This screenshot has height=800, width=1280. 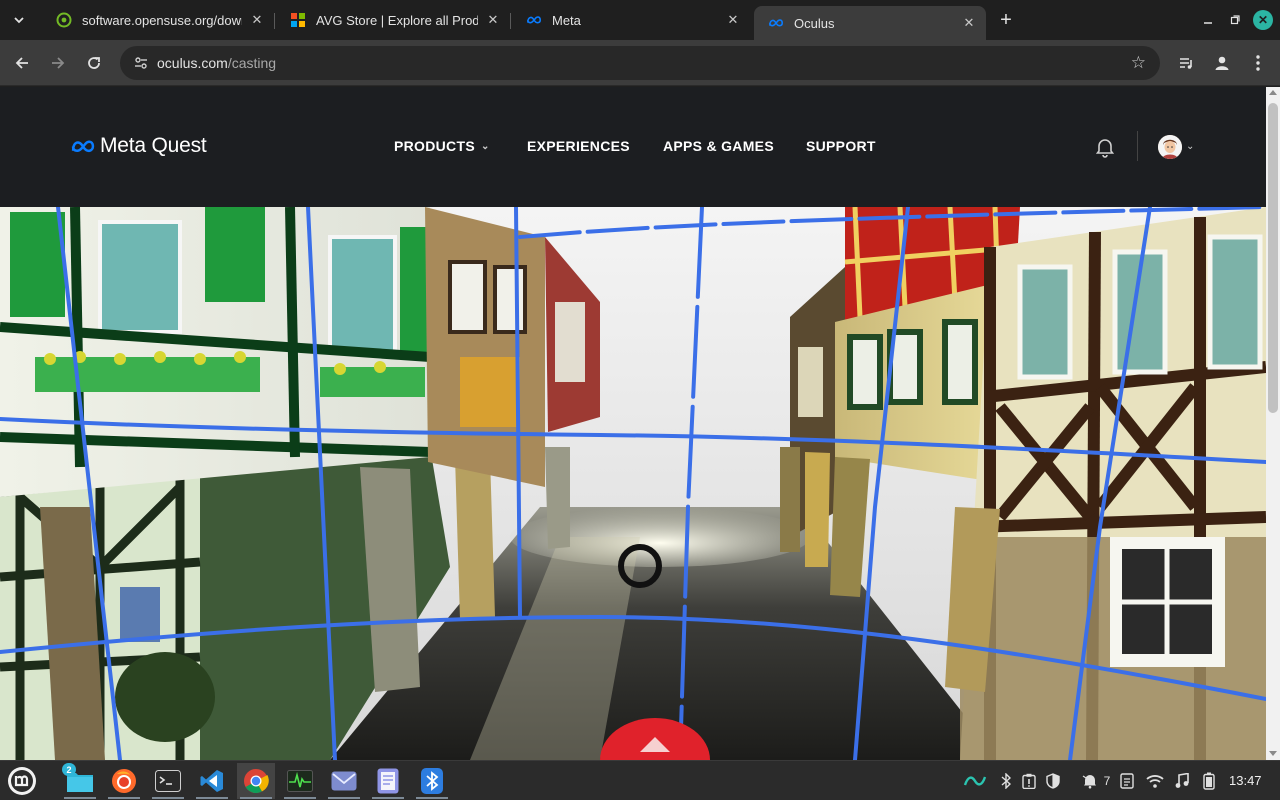 I want to click on terminal-icon, so click(x=168, y=781).